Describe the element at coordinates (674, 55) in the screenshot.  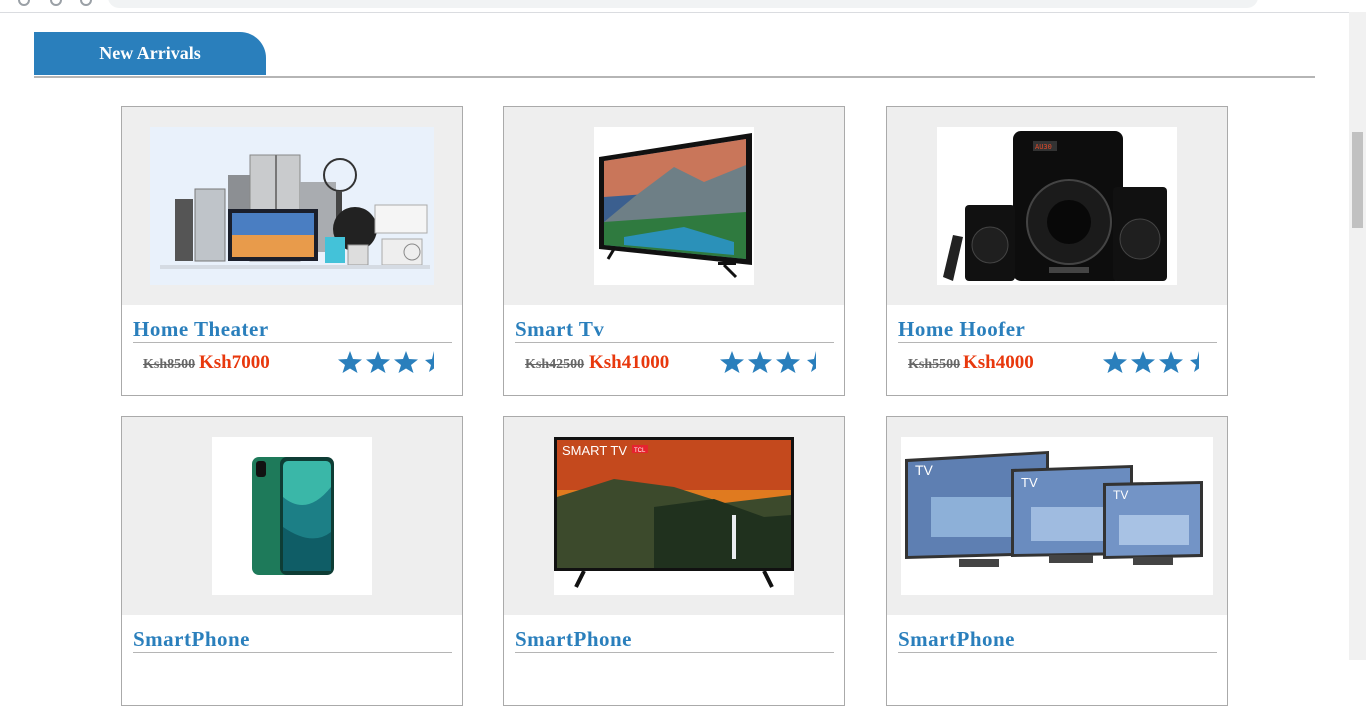
I see `section-header: New Arrivals` at that location.